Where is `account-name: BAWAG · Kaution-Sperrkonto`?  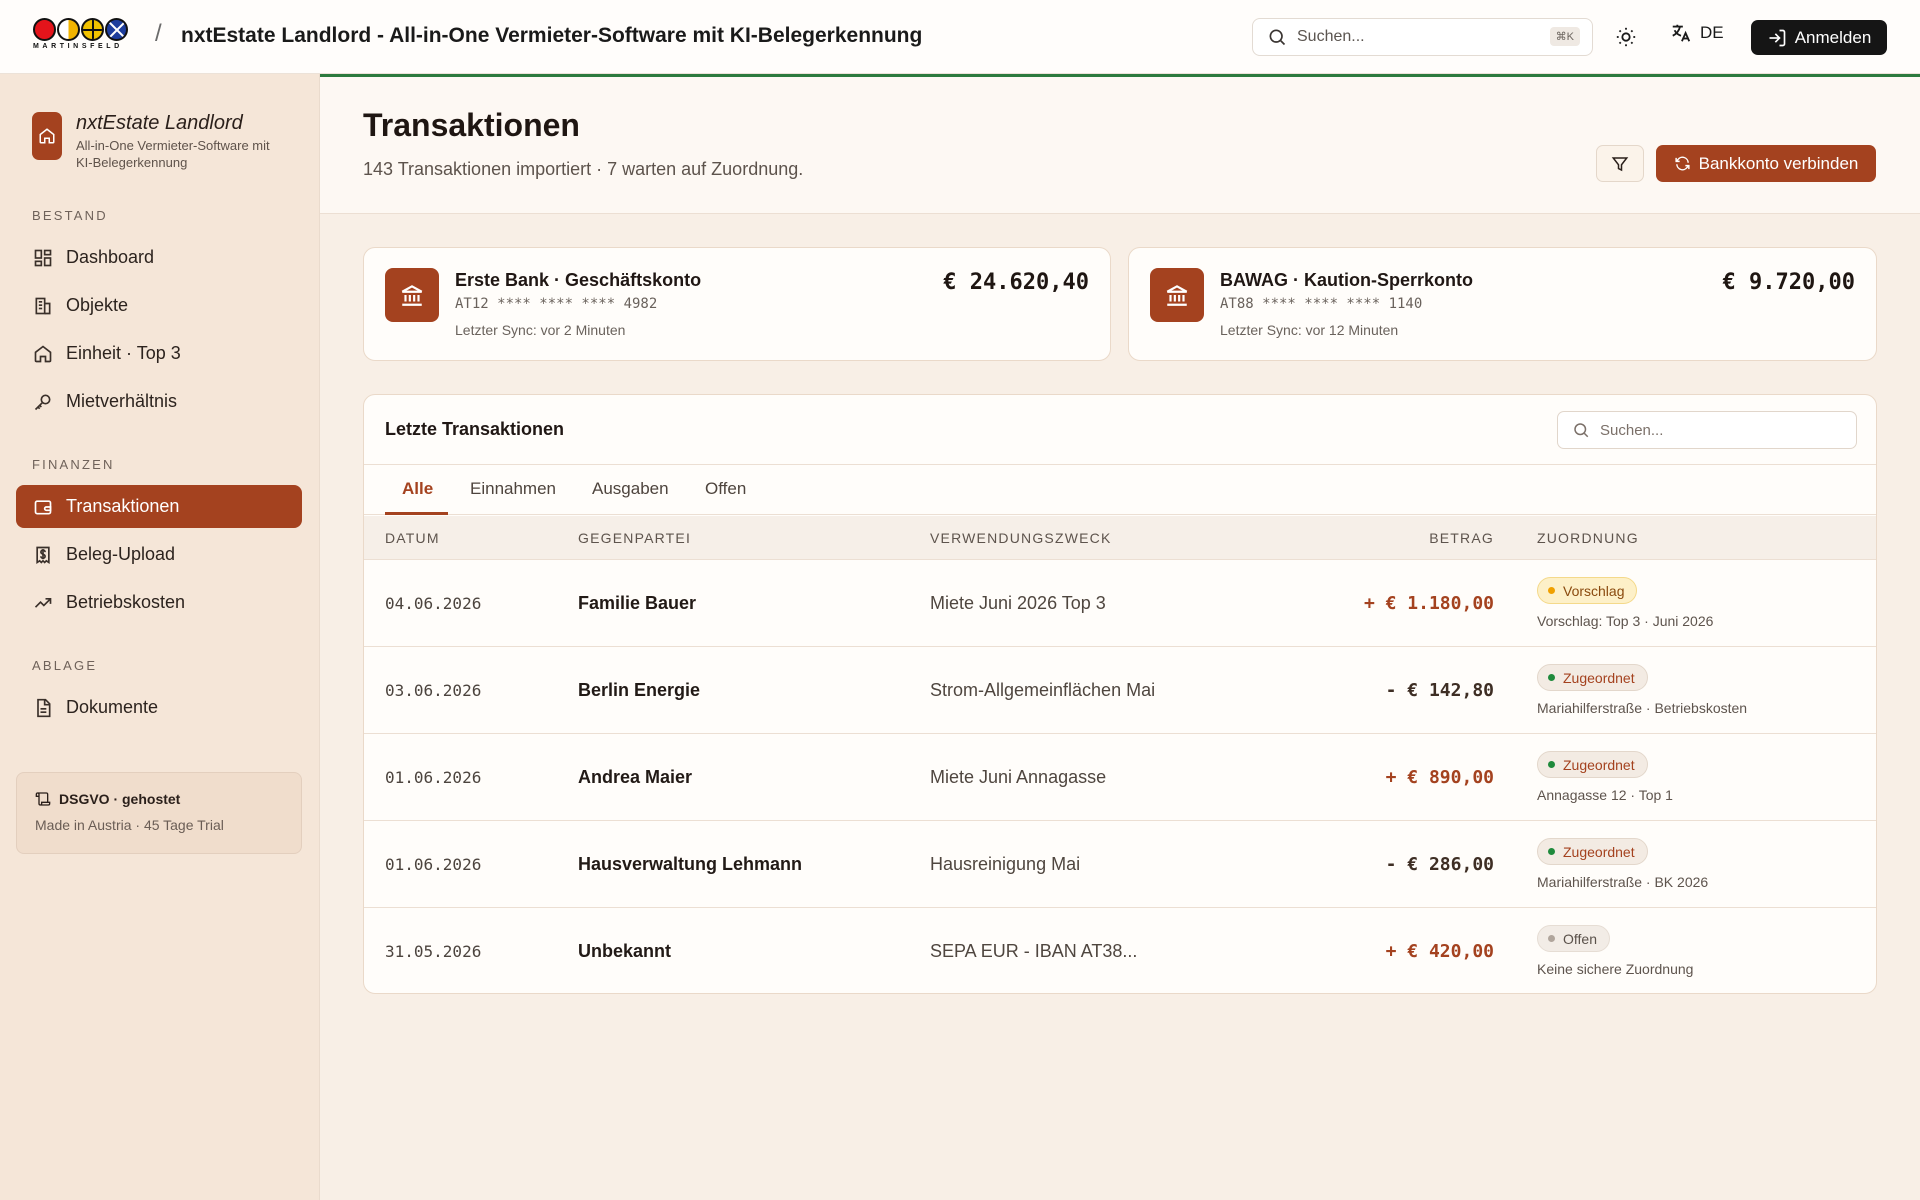
account-name: BAWAG · Kaution-Sperrkonto is located at coordinates (1346, 280).